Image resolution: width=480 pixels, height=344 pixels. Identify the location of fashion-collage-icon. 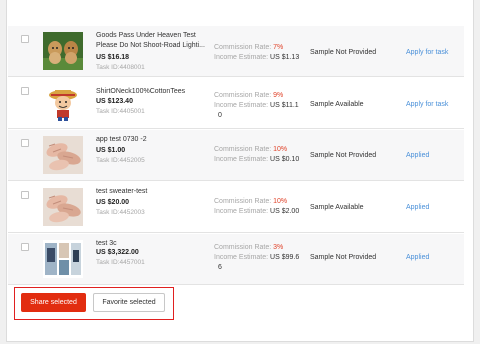
(63, 259).